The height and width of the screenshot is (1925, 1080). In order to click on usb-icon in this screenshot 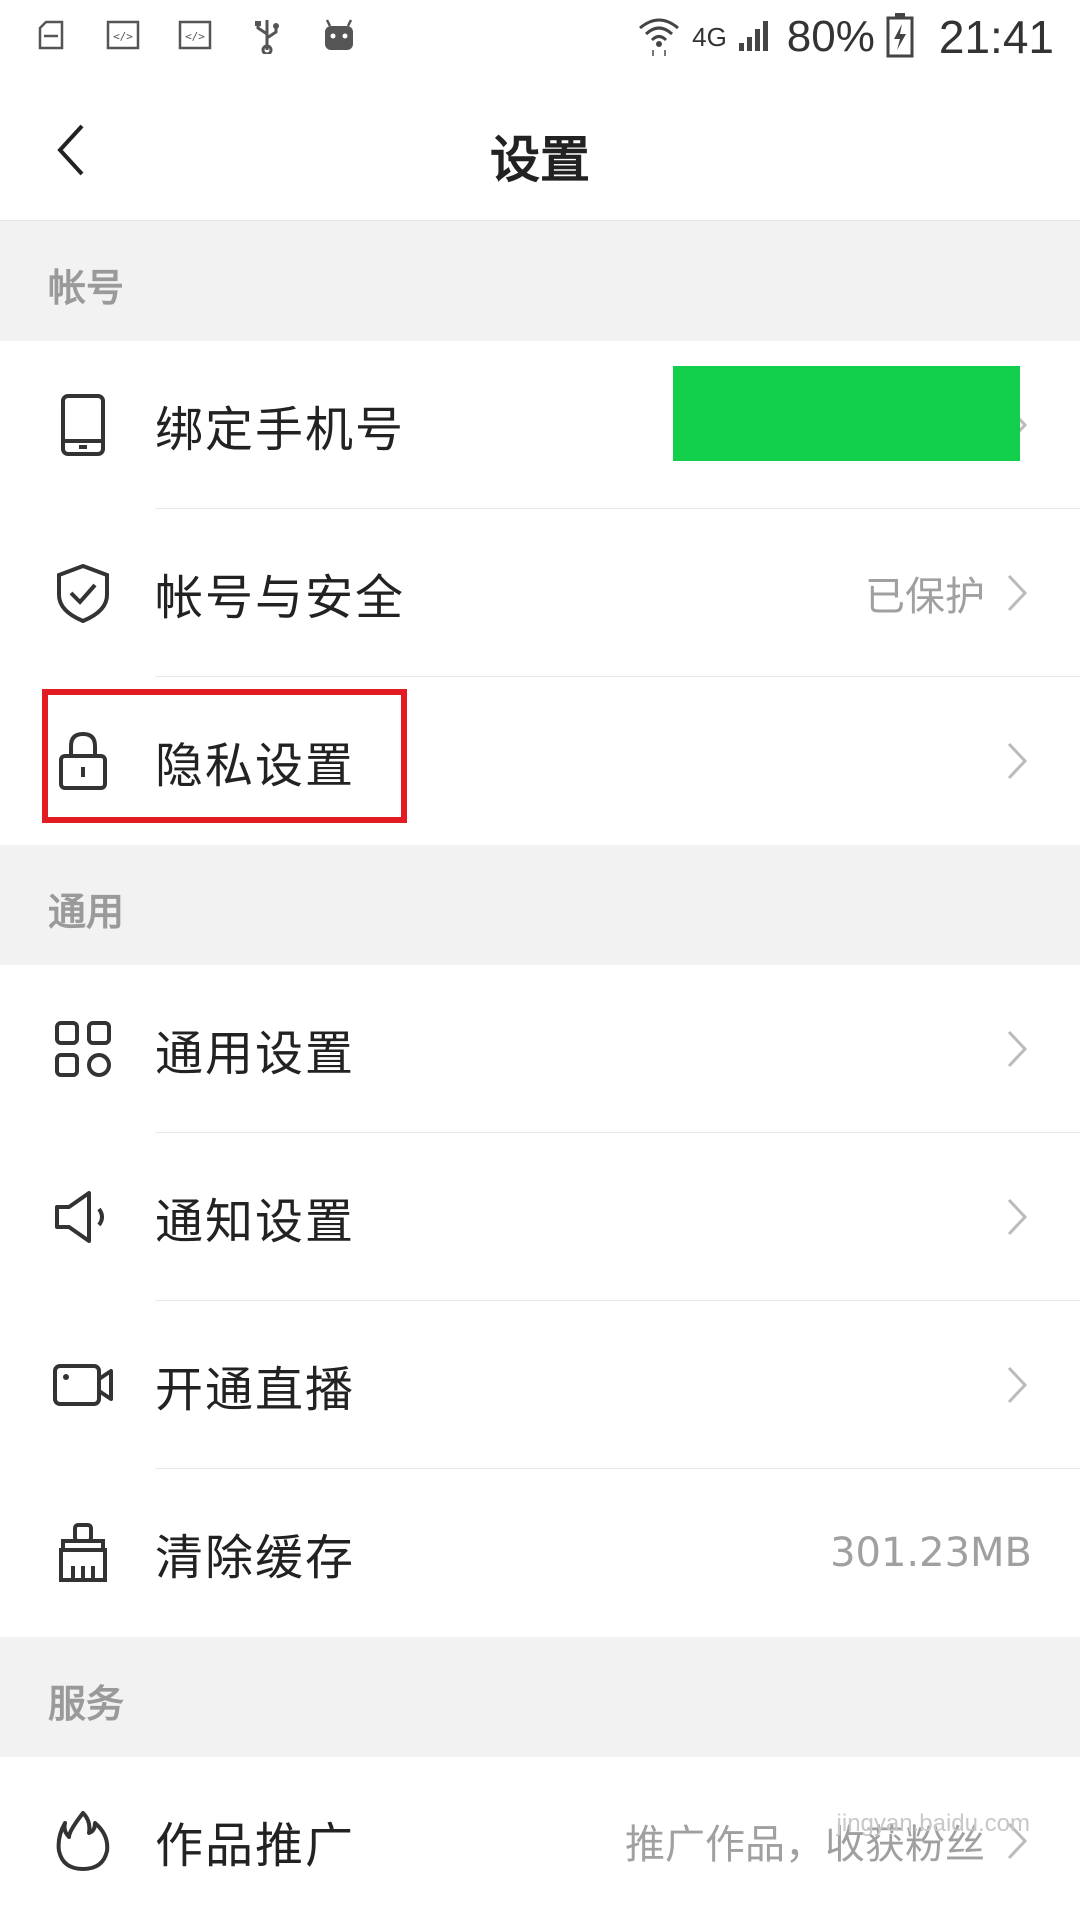, I will do `click(267, 35)`.